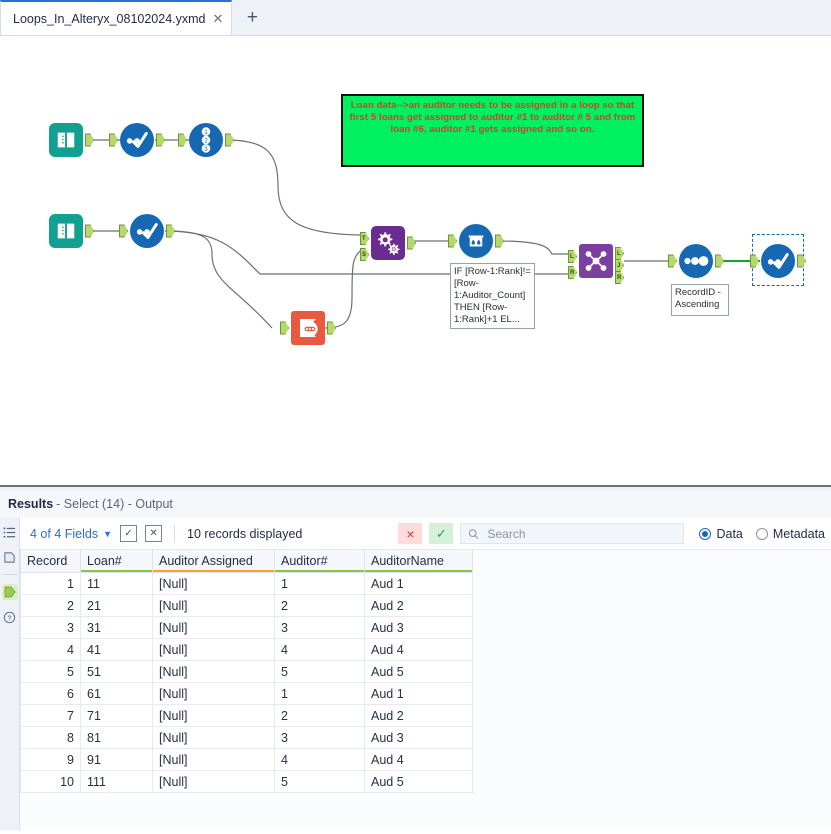 Image resolution: width=831 pixels, height=834 pixels. I want to click on close-icon: ✕, so click(218, 18).